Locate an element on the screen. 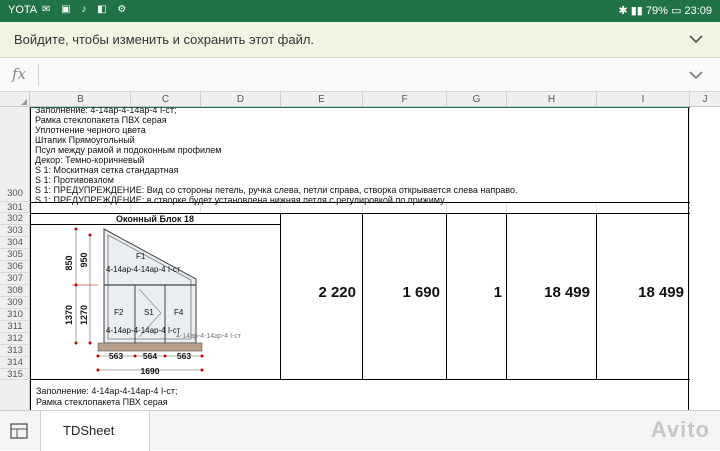  row-header: 308 is located at coordinates (15, 291).